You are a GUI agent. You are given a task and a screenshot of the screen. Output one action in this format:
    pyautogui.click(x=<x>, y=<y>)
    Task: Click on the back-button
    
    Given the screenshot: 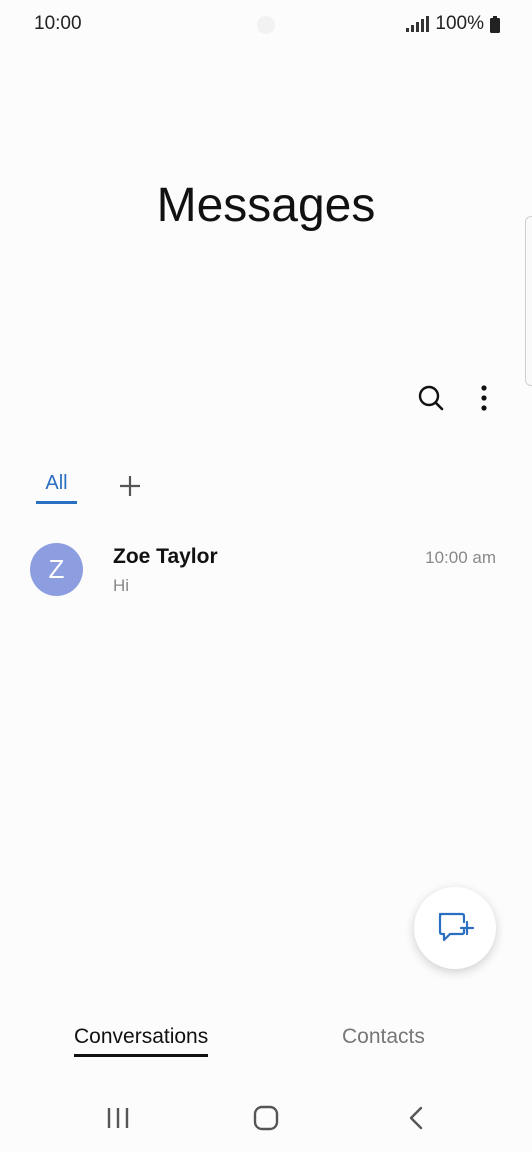 What is the action you would take?
    pyautogui.click(x=416, y=1118)
    